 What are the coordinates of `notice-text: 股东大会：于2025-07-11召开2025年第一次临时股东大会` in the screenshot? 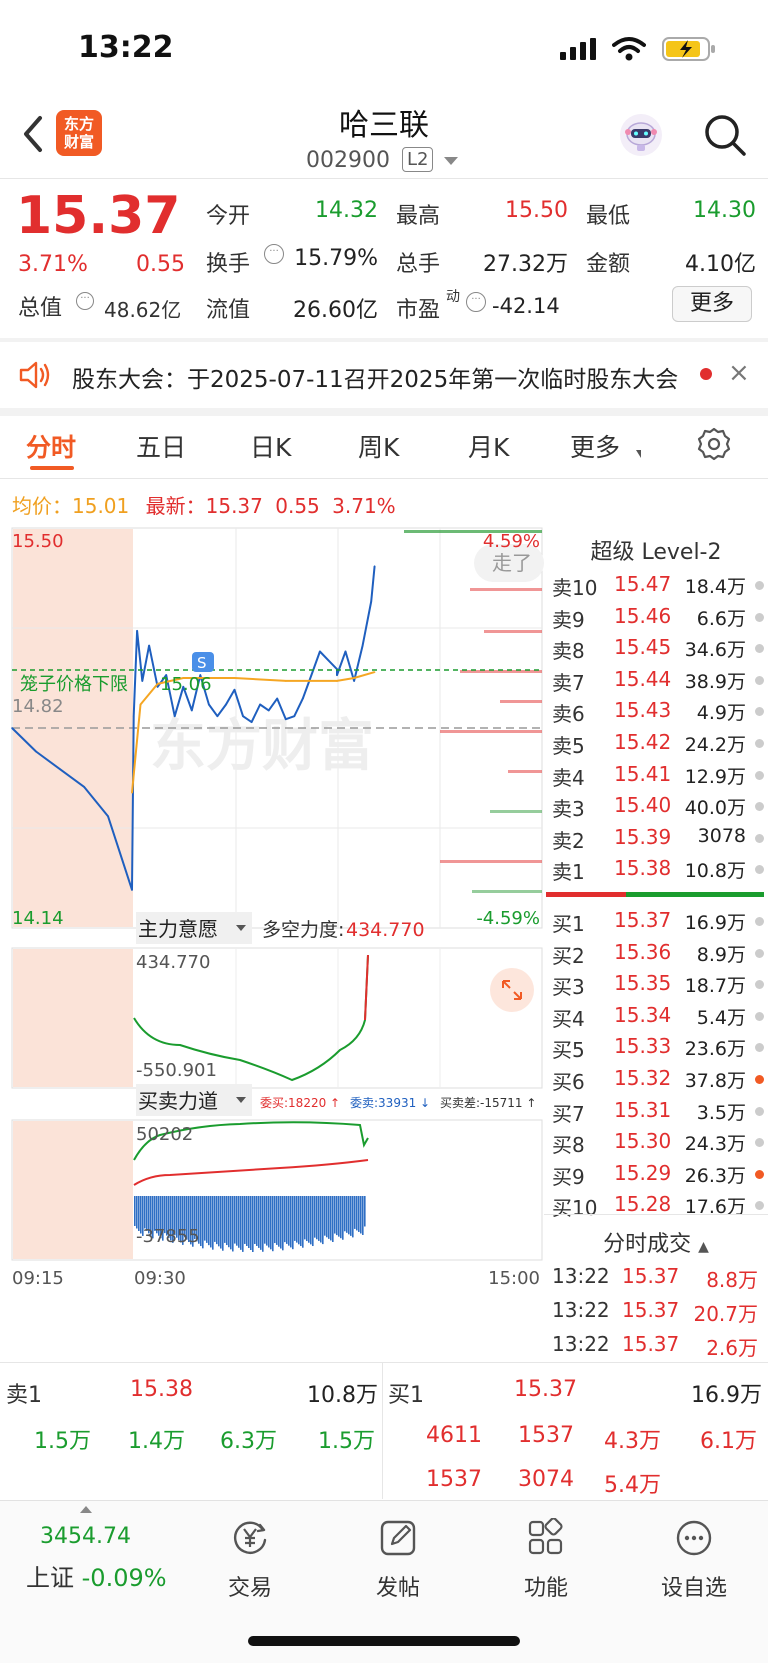 It's located at (377, 377).